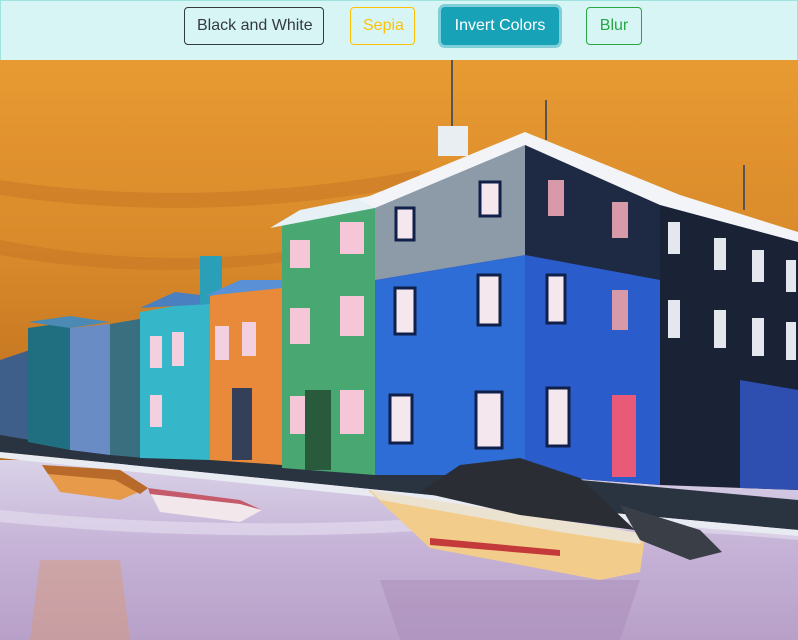 This screenshot has width=798, height=640. Describe the element at coordinates (614, 26) in the screenshot. I see `blur-button: Blur` at that location.